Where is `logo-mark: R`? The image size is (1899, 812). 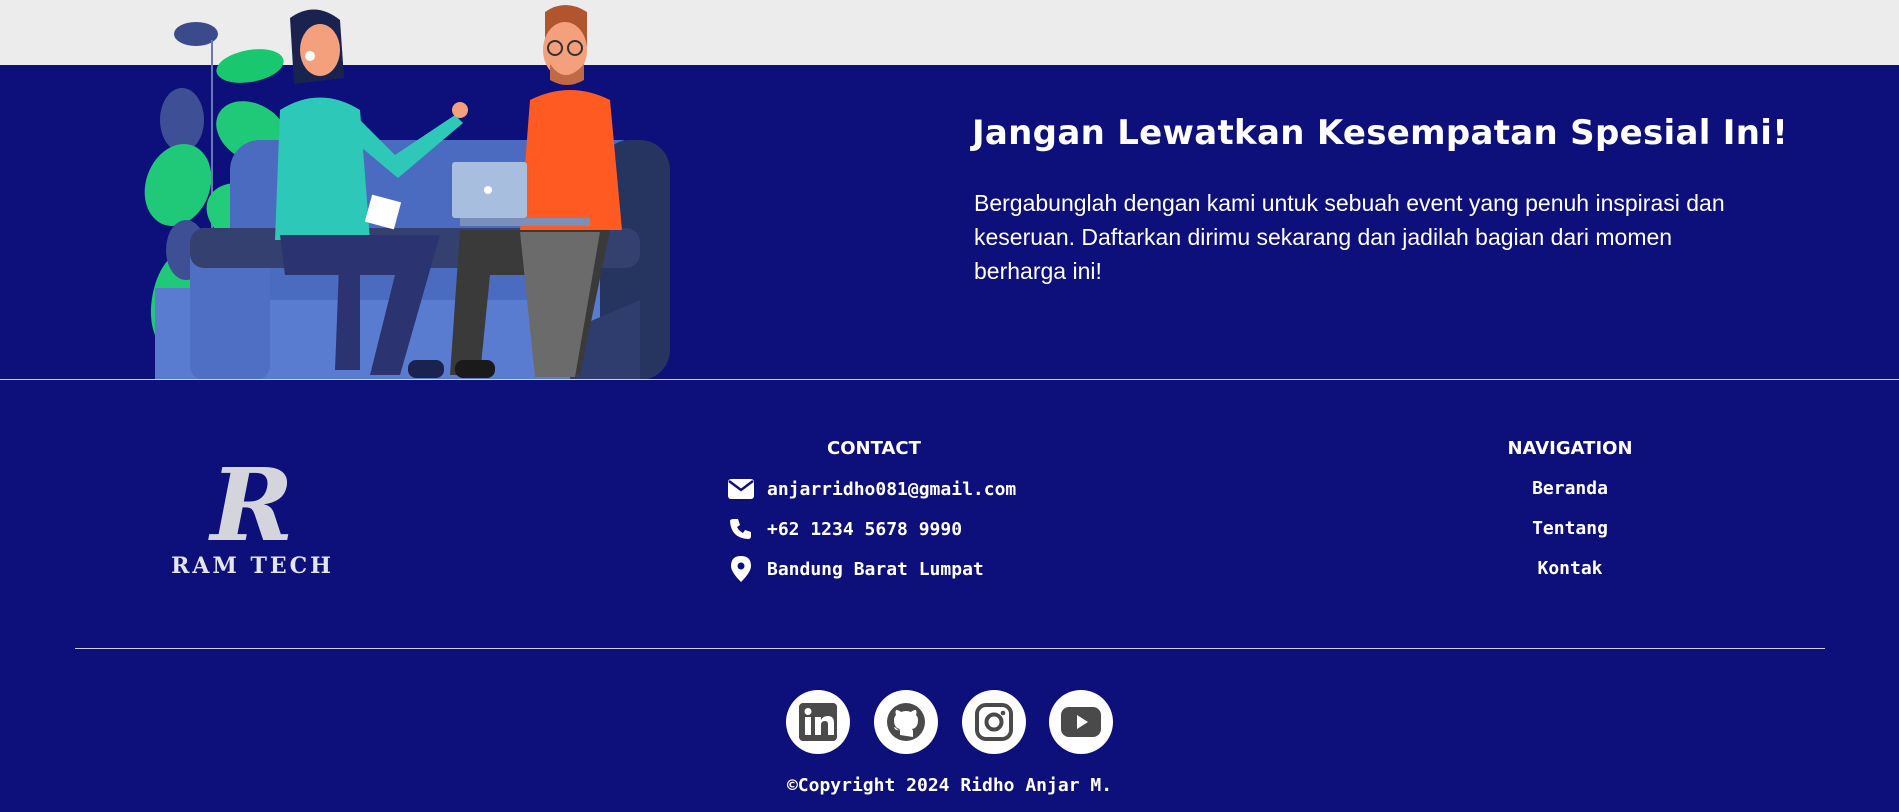 logo-mark: R is located at coordinates (250, 509).